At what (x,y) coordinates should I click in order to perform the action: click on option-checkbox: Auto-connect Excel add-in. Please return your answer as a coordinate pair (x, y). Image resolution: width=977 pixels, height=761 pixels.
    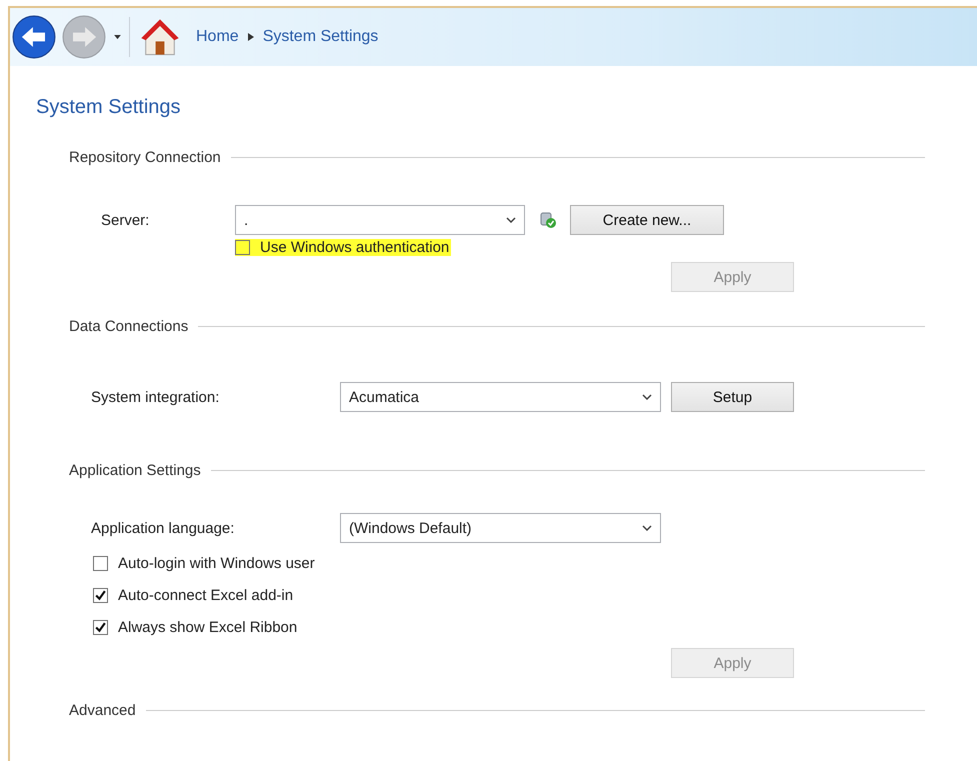
    Looking at the image, I should click on (193, 595).